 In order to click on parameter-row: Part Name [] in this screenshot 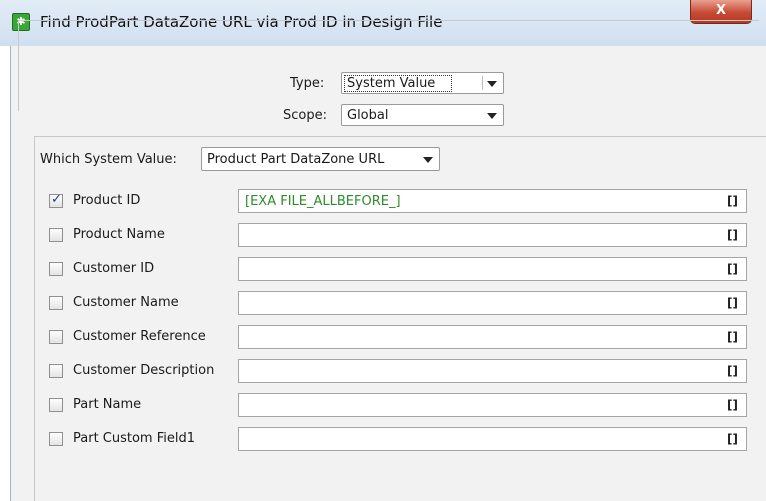, I will do `click(383, 406)`.